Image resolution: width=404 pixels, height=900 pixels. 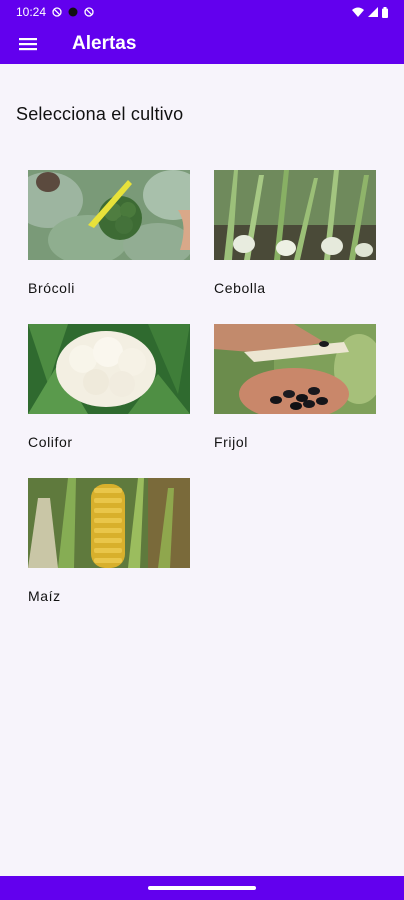 What do you see at coordinates (89, 12) in the screenshot?
I see `blocked-icon` at bounding box center [89, 12].